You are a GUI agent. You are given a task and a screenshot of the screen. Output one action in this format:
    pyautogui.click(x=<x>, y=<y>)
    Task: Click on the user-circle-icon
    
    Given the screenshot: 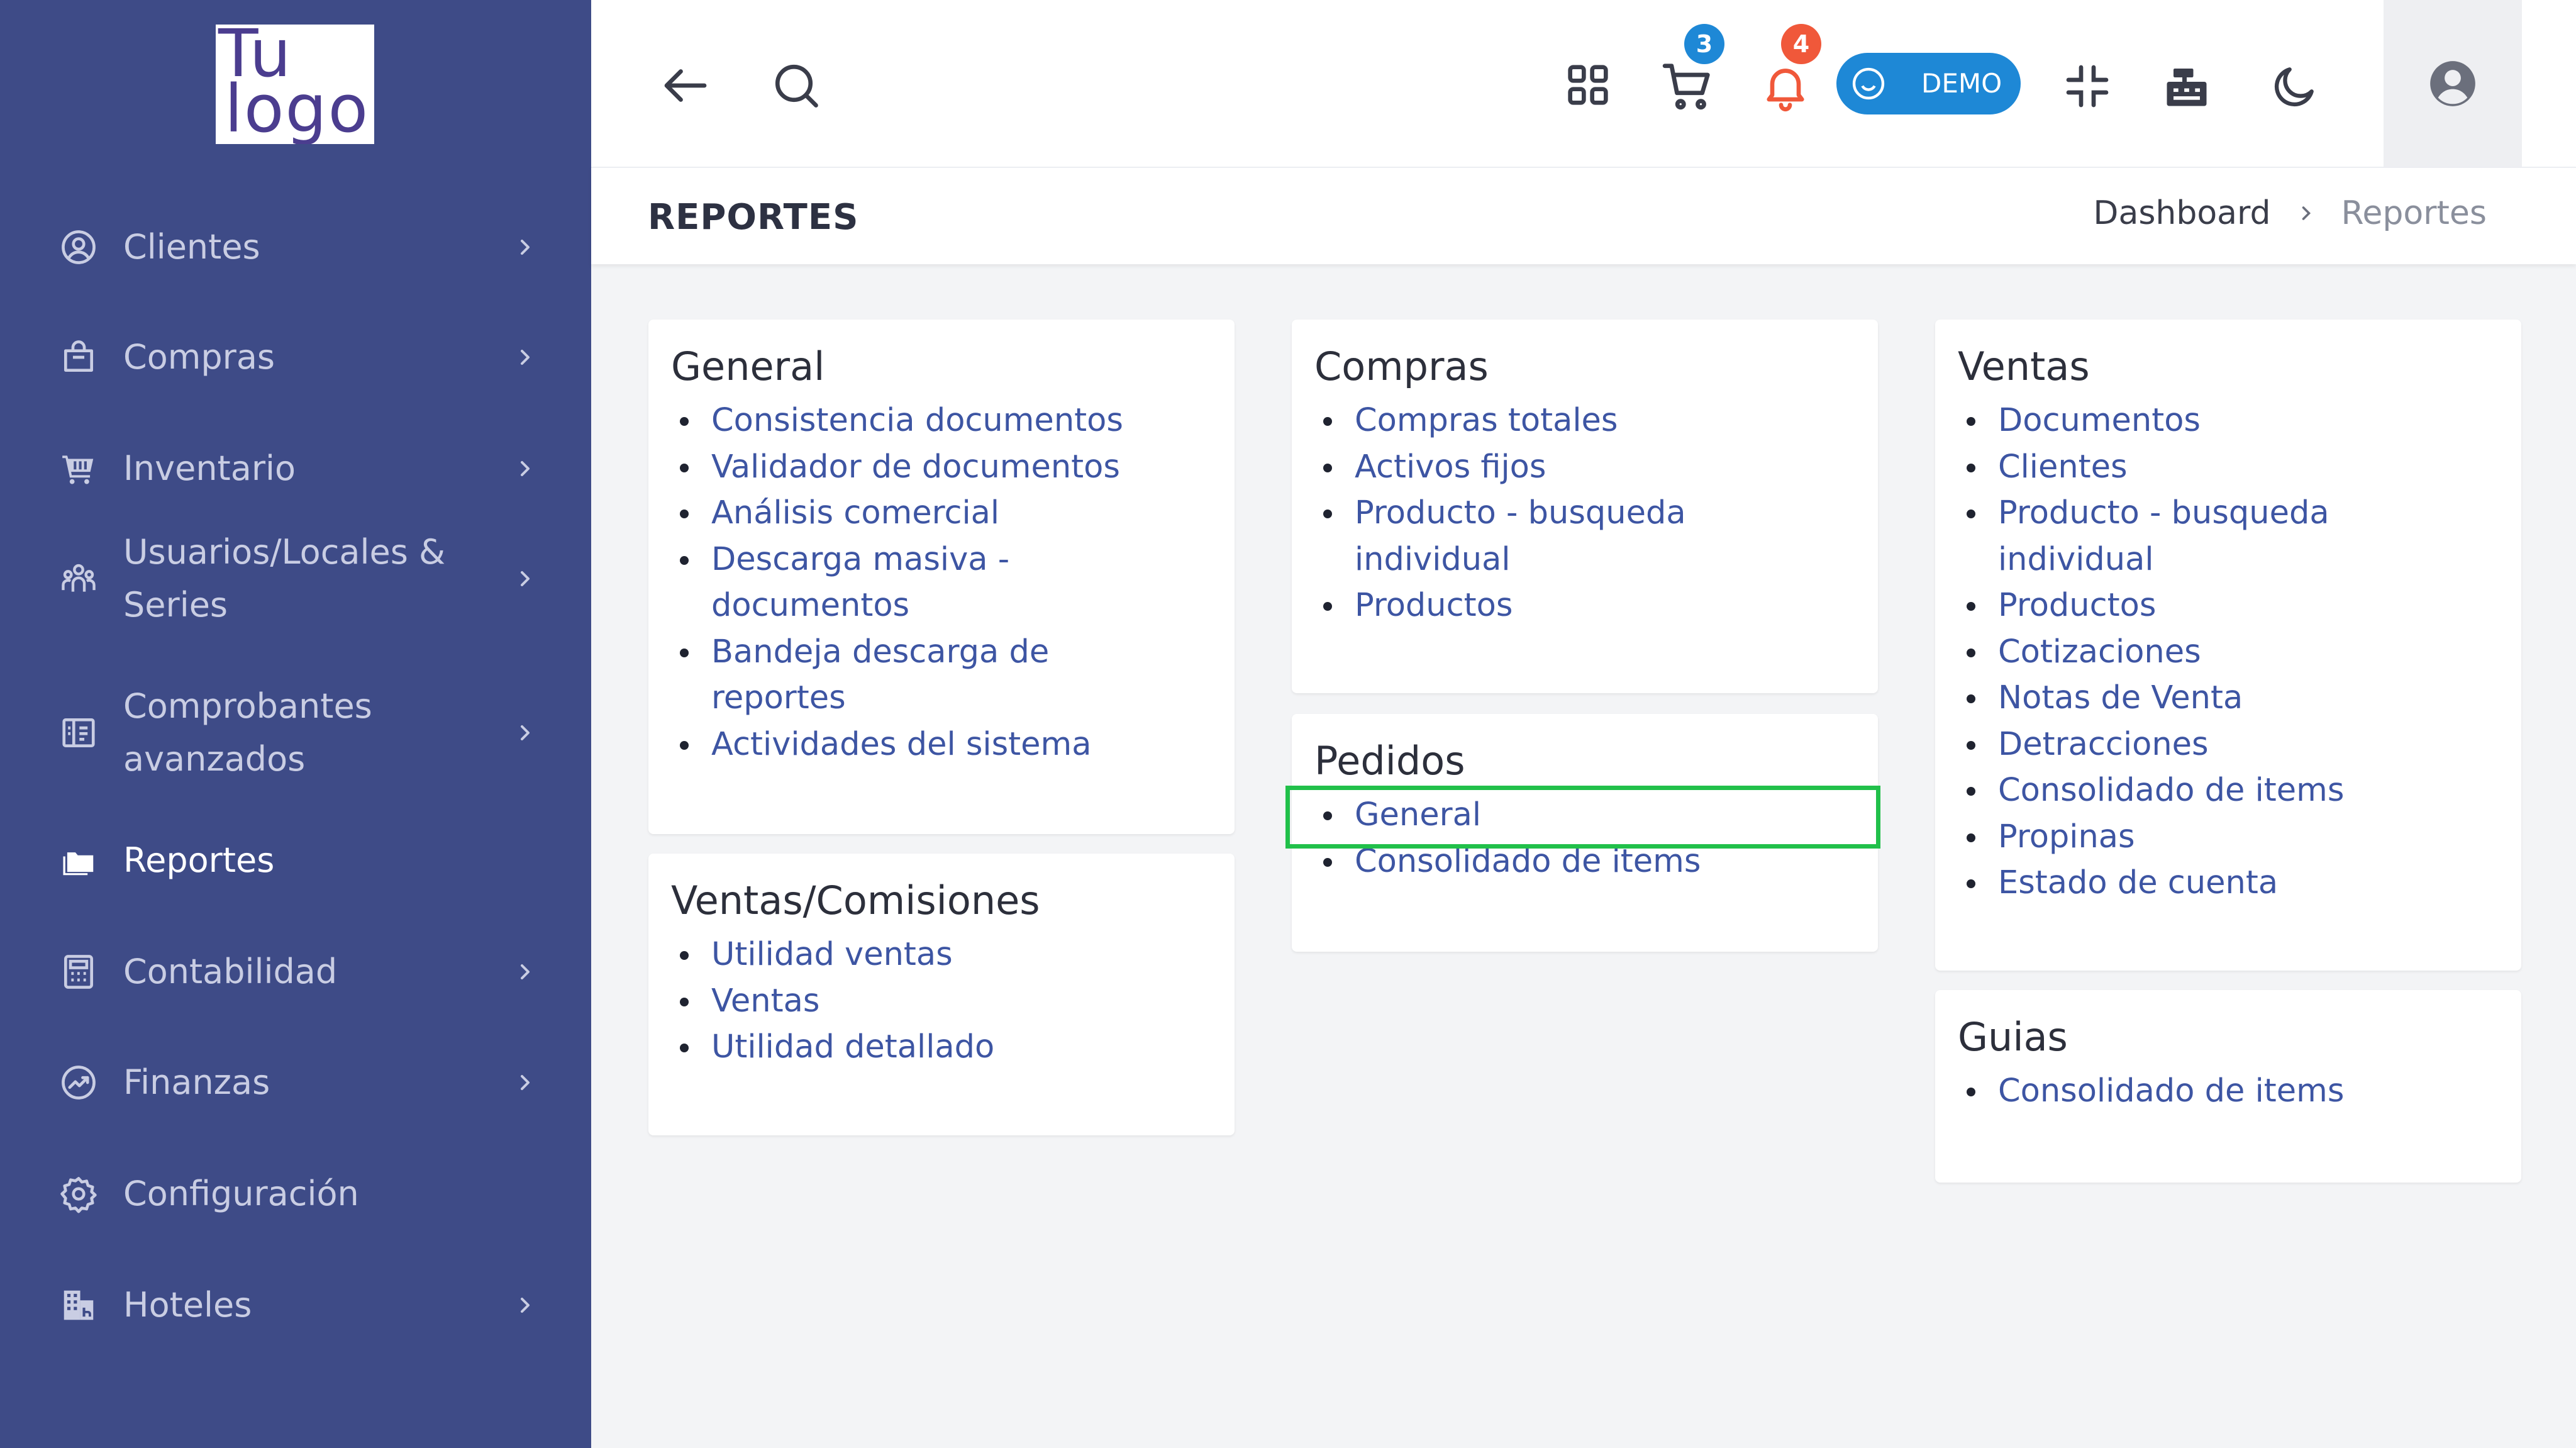 What is the action you would take?
    pyautogui.click(x=78, y=247)
    